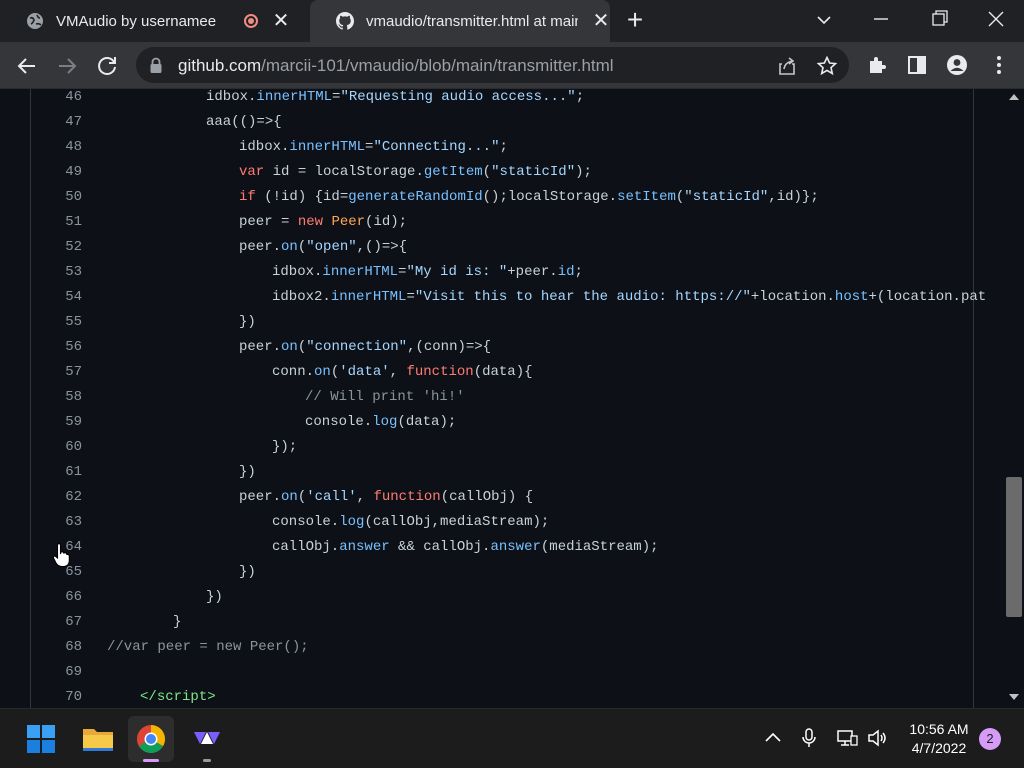 Image resolution: width=1024 pixels, height=768 pixels. I want to click on line-number: 56, so click(56, 347).